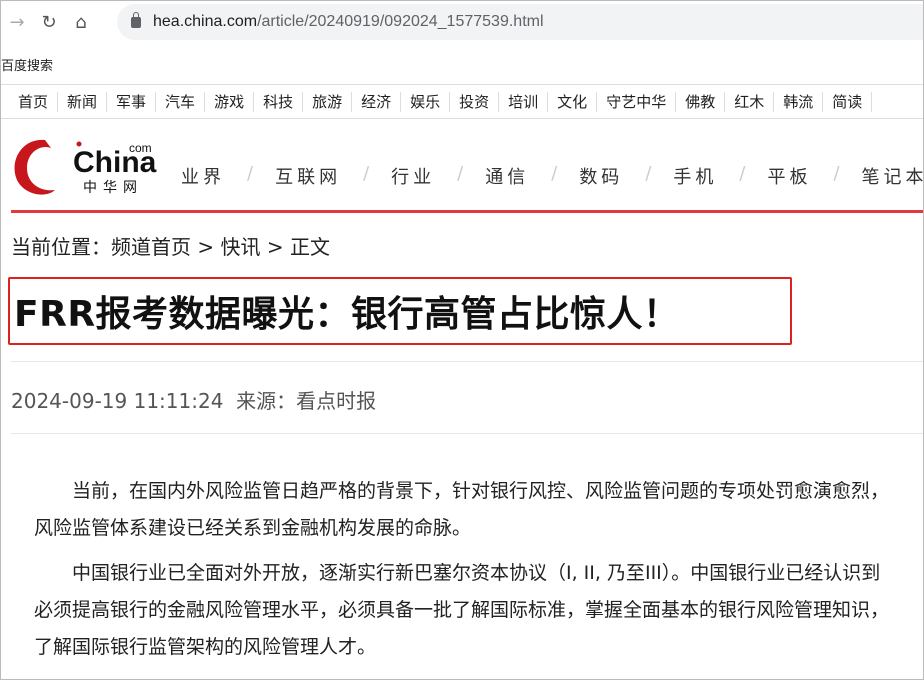  I want to click on article-date: 2024-09-19 11:11:24, so click(117, 401).